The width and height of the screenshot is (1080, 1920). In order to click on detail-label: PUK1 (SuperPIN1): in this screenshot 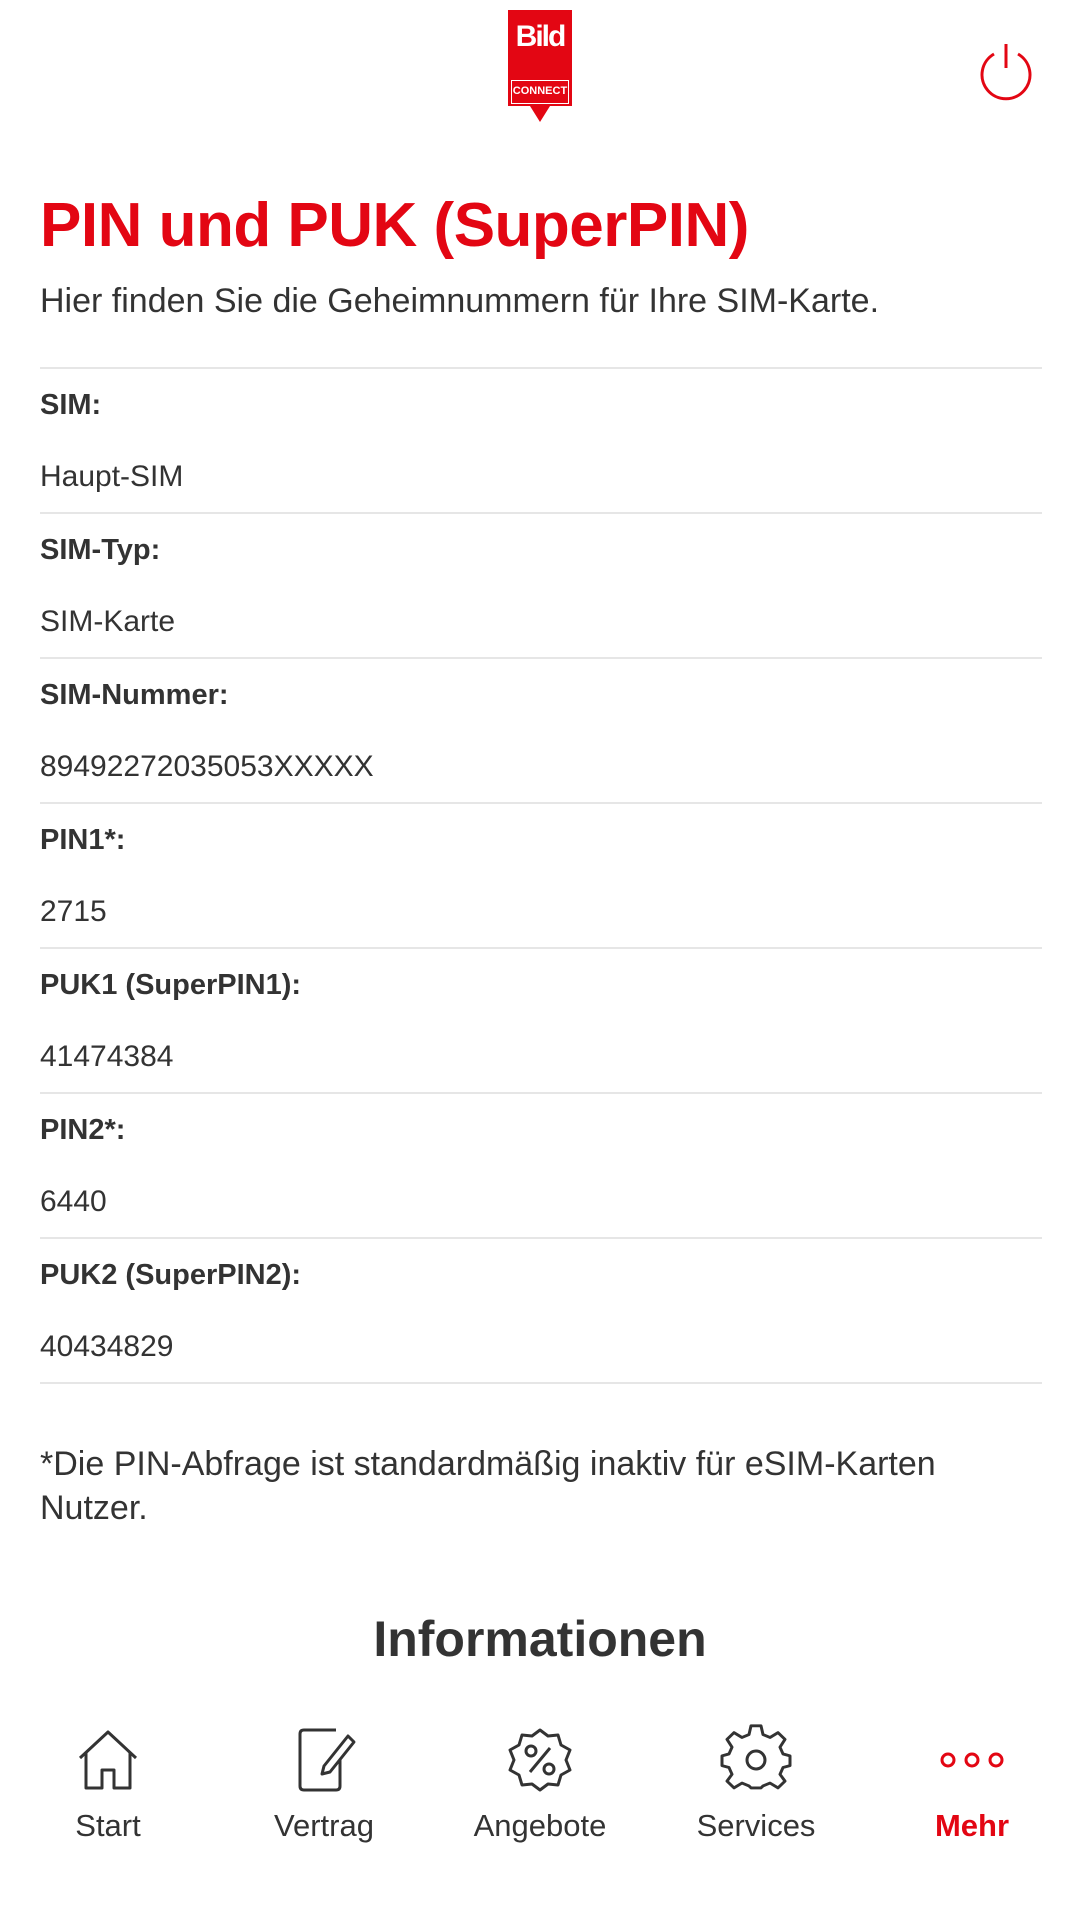, I will do `click(171, 985)`.